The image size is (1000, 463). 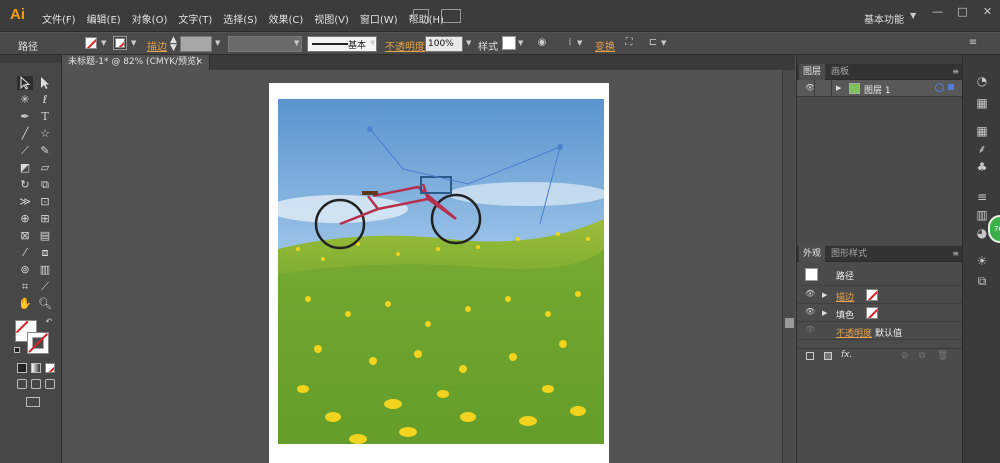 I want to click on color-guide-icon: ▦, so click(x=982, y=103).